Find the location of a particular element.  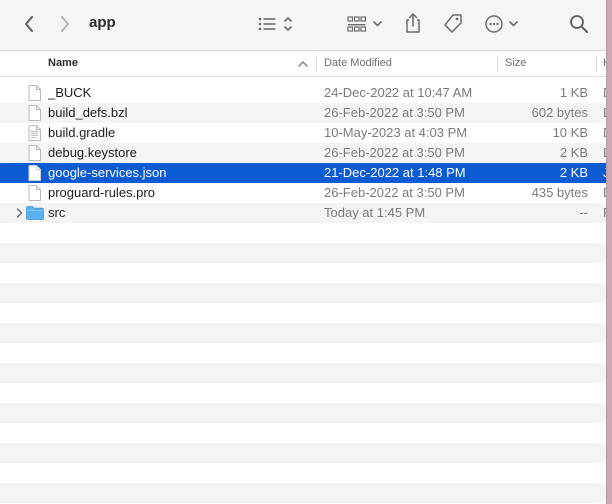

sort-ascending-icon is located at coordinates (303, 63).